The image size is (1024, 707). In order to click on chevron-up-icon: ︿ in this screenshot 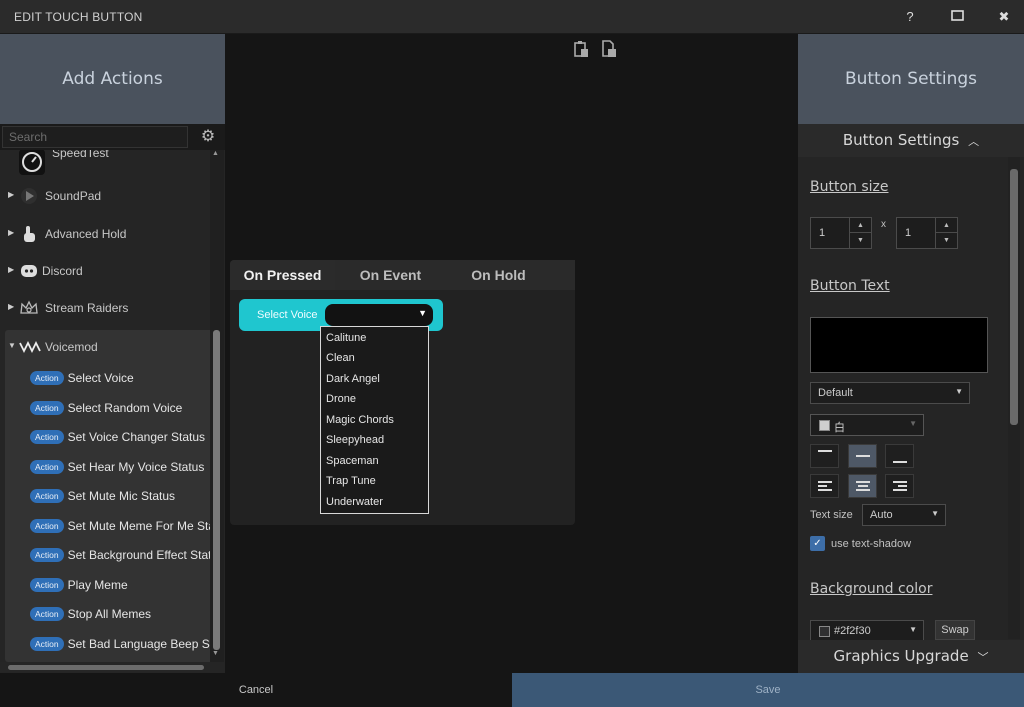, I will do `click(974, 141)`.